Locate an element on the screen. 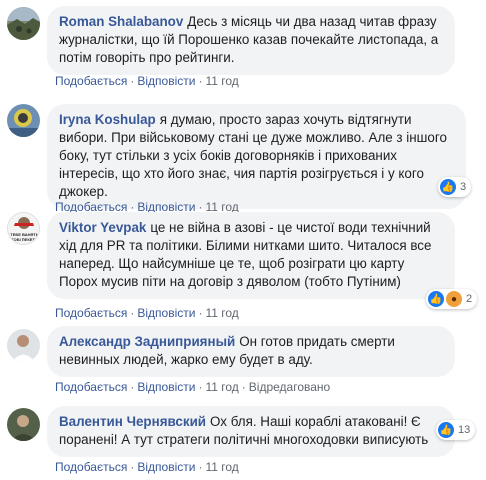 This screenshot has width=486, height=480. comment-author-link: Валентин Чернявский is located at coordinates (132, 421).